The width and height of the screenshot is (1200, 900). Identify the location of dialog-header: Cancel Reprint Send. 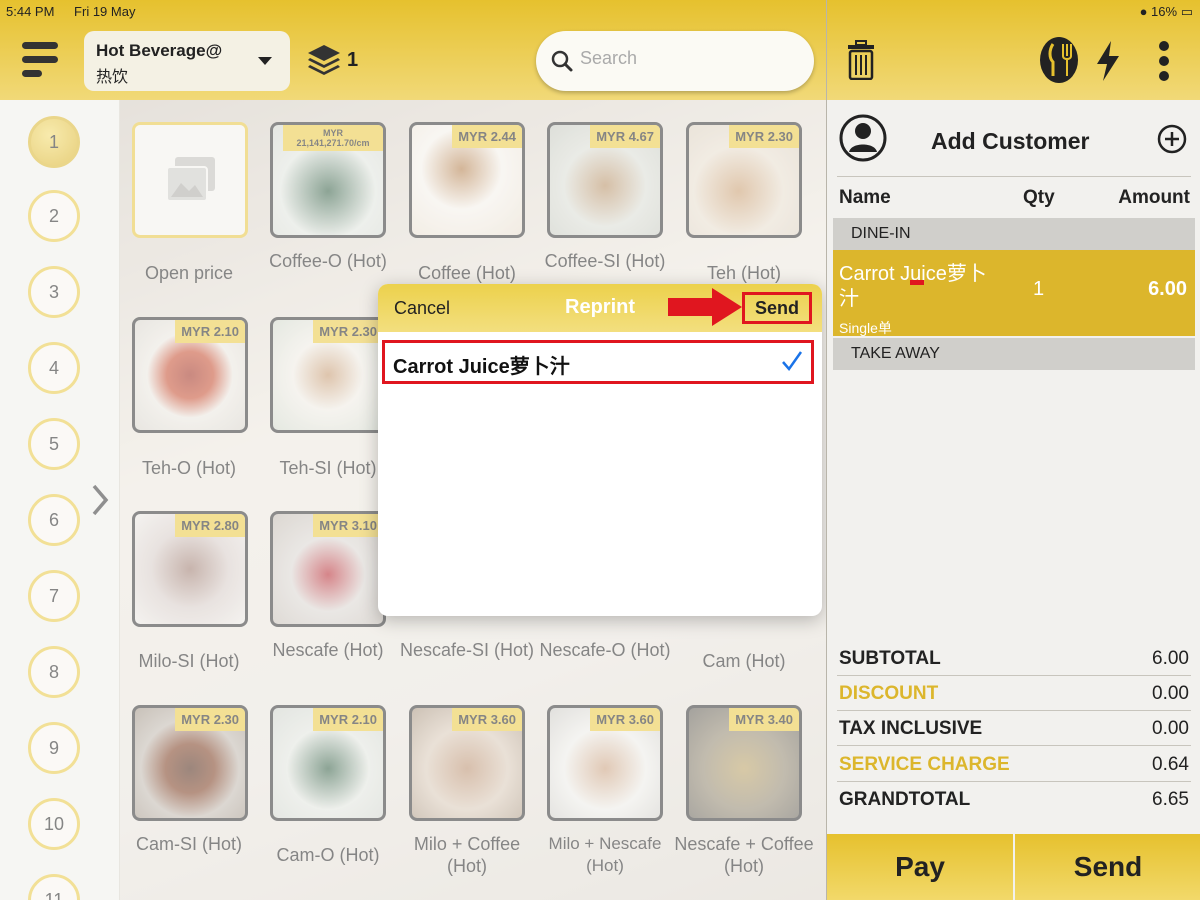
(600, 308).